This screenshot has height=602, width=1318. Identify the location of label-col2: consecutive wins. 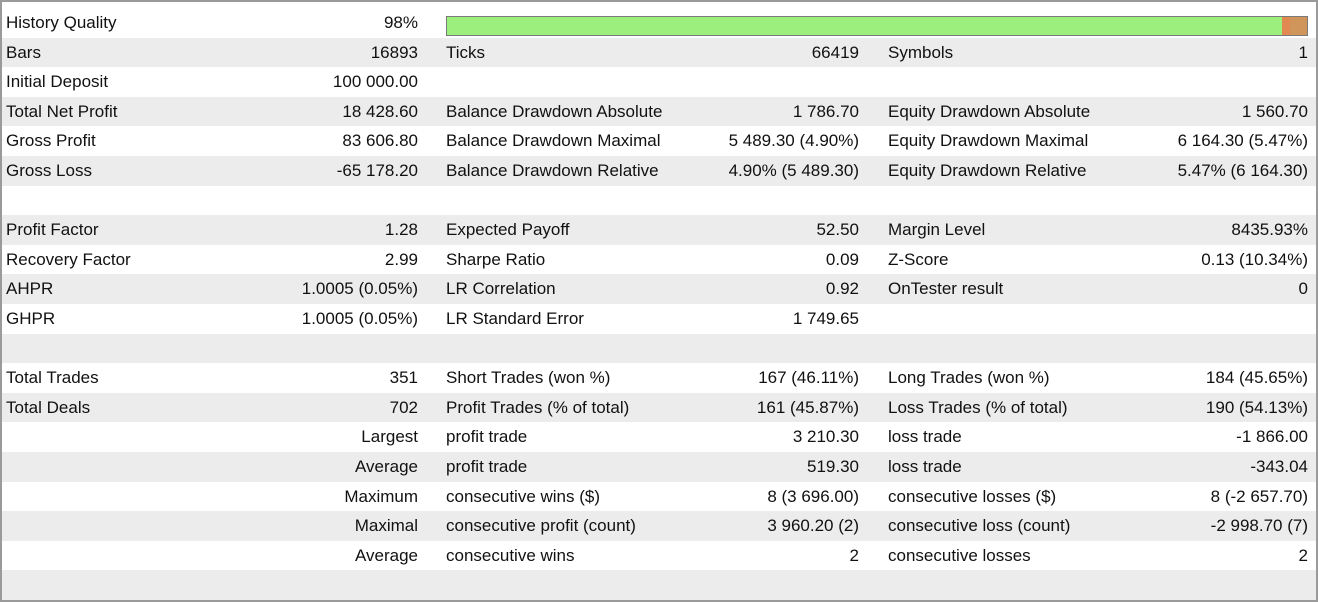
(510, 555).